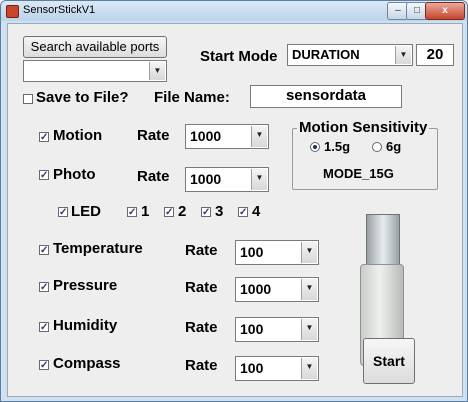 Image resolution: width=468 pixels, height=402 pixels. Describe the element at coordinates (252, 329) in the screenshot. I see `humidity-rate-value: 100` at that location.